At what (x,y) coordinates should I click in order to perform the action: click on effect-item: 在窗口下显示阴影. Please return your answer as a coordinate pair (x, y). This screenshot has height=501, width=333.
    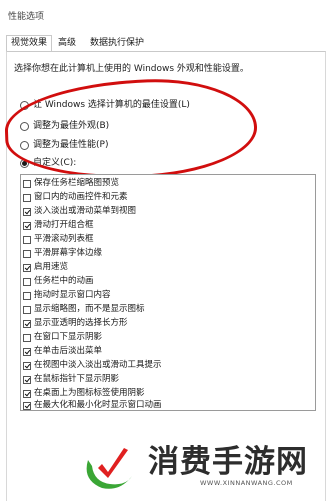
    Looking at the image, I should click on (62, 337).